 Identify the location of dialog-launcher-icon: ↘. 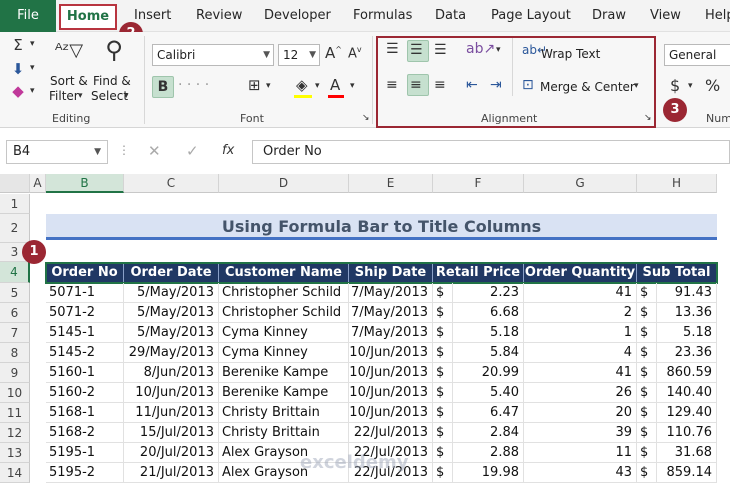
(366, 118).